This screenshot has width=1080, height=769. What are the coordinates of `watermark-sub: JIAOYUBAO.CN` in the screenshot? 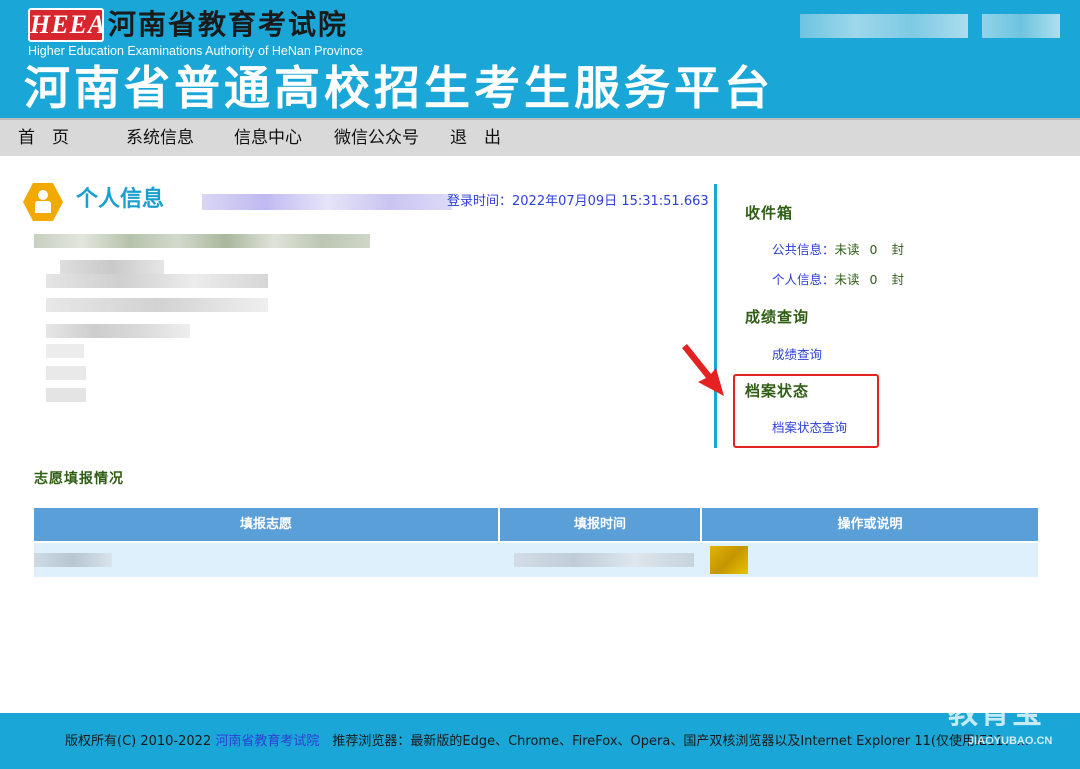 It's located at (1010, 741).